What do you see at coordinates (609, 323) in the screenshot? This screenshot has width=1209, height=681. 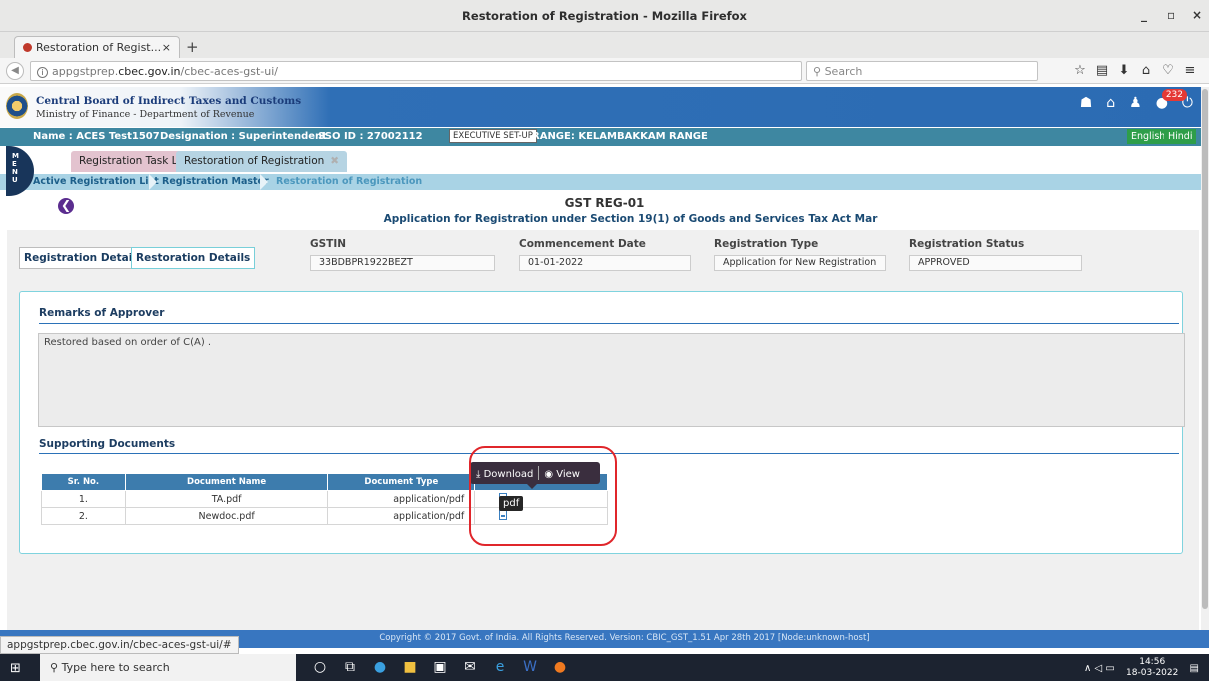 I see `section-divider` at bounding box center [609, 323].